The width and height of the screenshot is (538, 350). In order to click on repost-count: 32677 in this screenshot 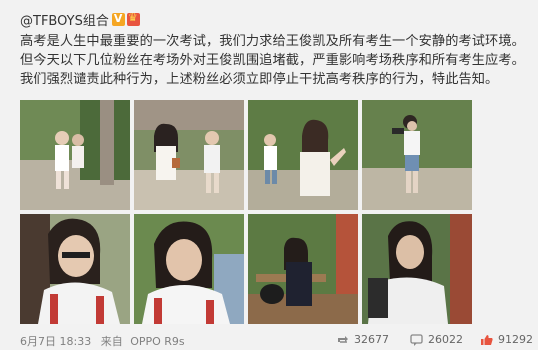, I will do `click(371, 339)`.